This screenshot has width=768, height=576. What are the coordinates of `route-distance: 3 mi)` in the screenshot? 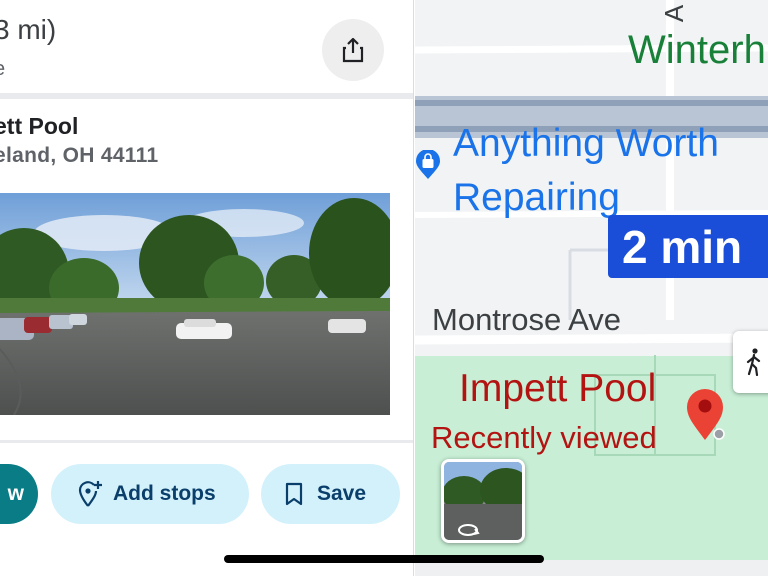 It's located at (28, 29).